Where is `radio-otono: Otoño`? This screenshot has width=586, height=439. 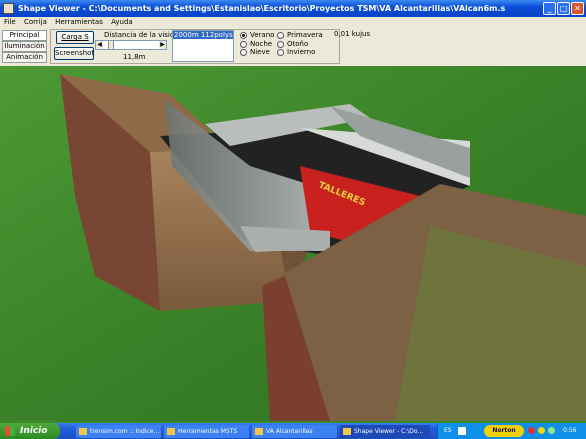 radio-otono: Otoño is located at coordinates (292, 44).